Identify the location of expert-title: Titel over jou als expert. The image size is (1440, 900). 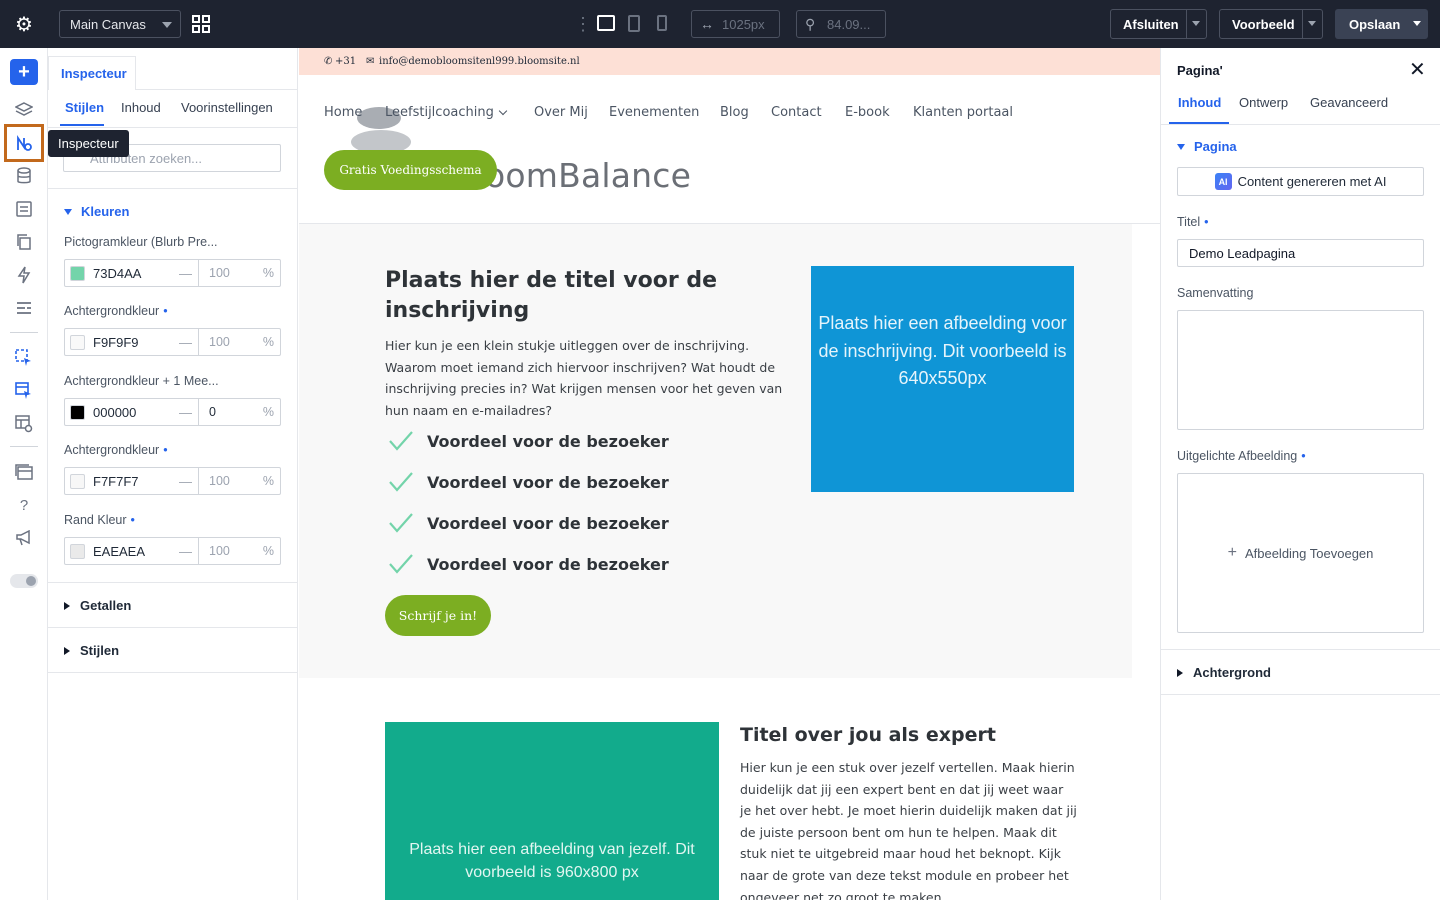
(868, 735).